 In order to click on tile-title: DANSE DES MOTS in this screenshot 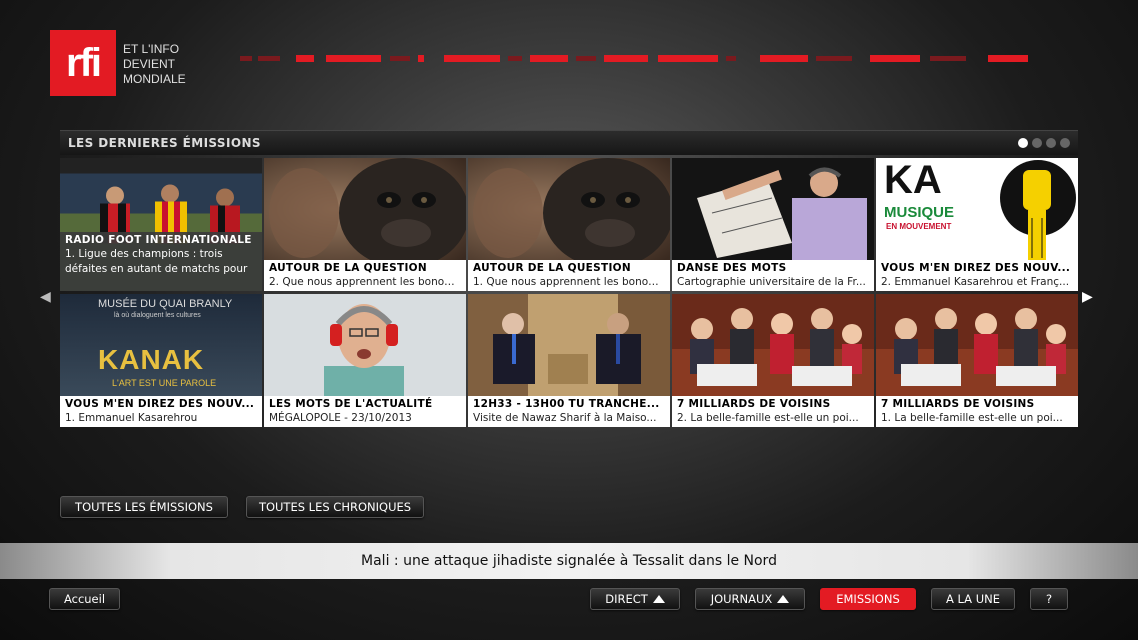, I will do `click(732, 268)`.